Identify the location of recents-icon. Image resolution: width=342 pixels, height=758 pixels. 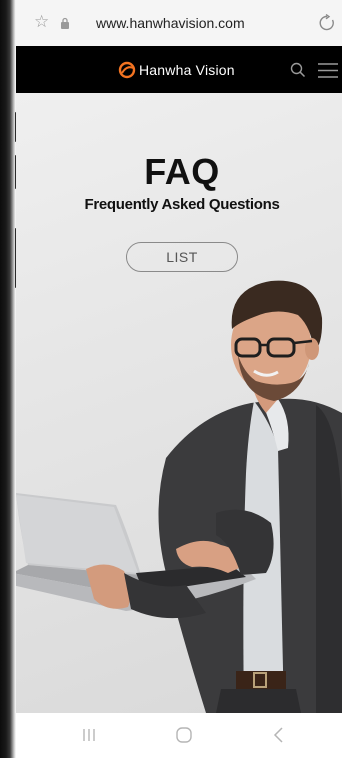
(89, 735).